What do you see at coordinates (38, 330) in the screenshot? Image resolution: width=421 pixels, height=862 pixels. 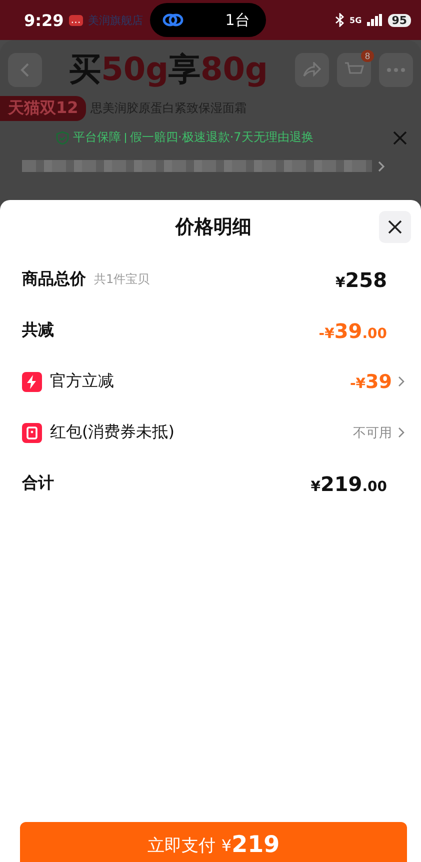 I see `row-label: 共减` at bounding box center [38, 330].